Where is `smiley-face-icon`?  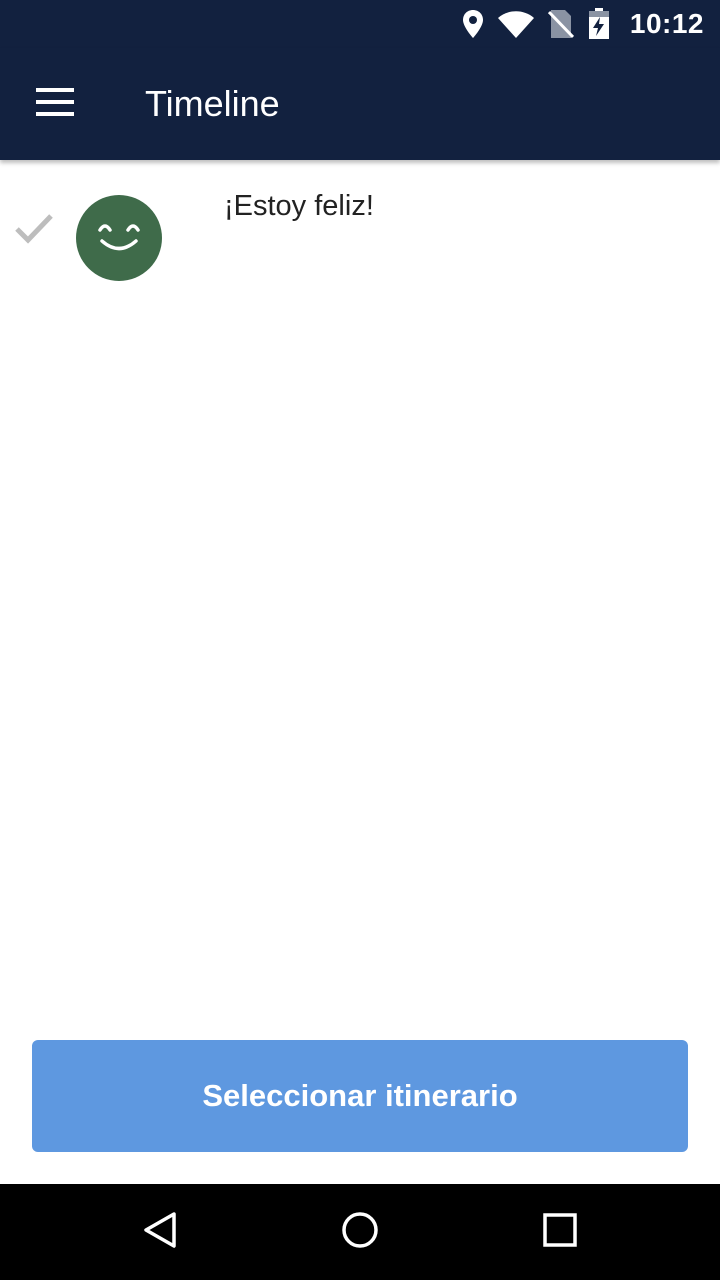
smiley-face-icon is located at coordinates (119, 238).